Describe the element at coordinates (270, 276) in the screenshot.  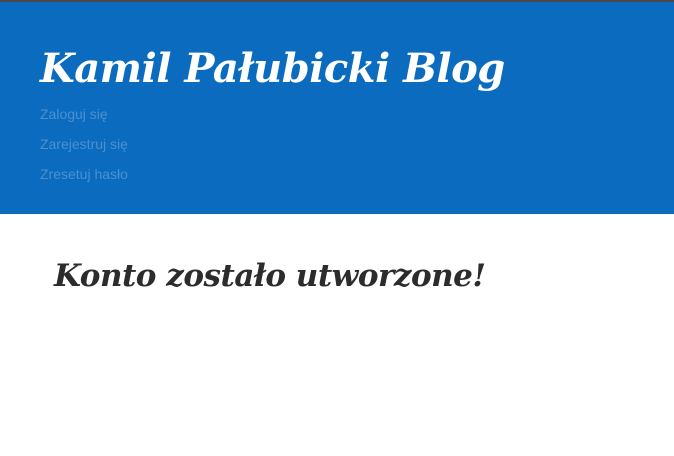
I see `page-heading: Konto zostało utworzone!` at that location.